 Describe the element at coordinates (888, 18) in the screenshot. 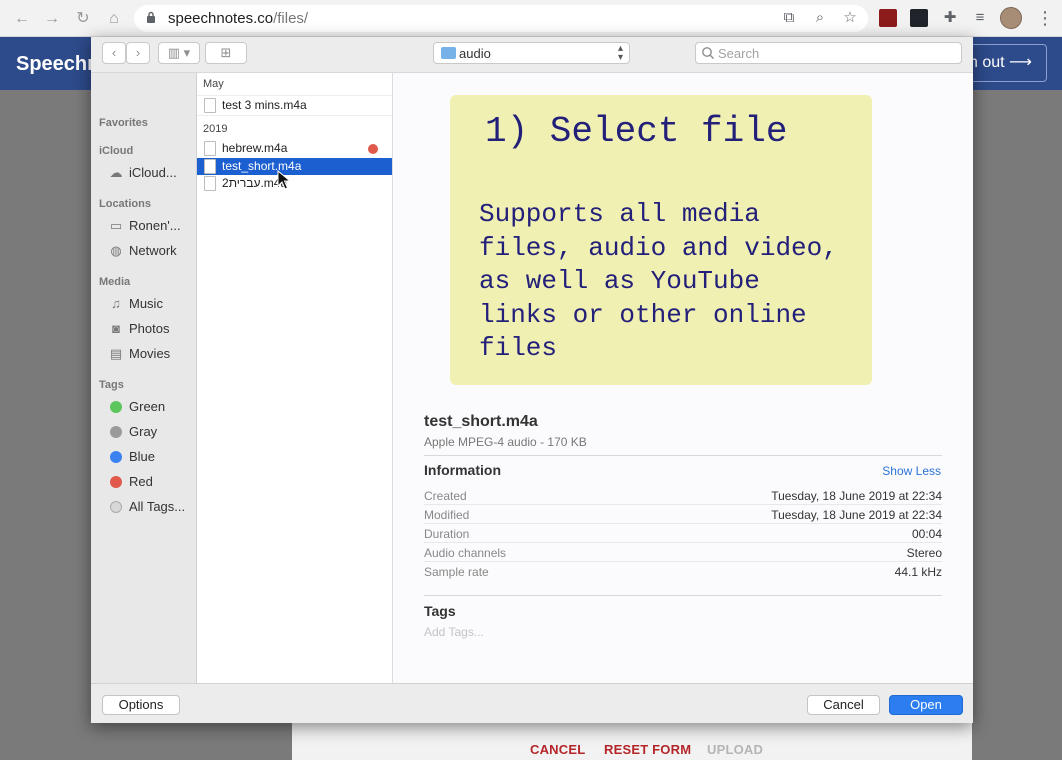

I see `speaker-extension-icon` at that location.